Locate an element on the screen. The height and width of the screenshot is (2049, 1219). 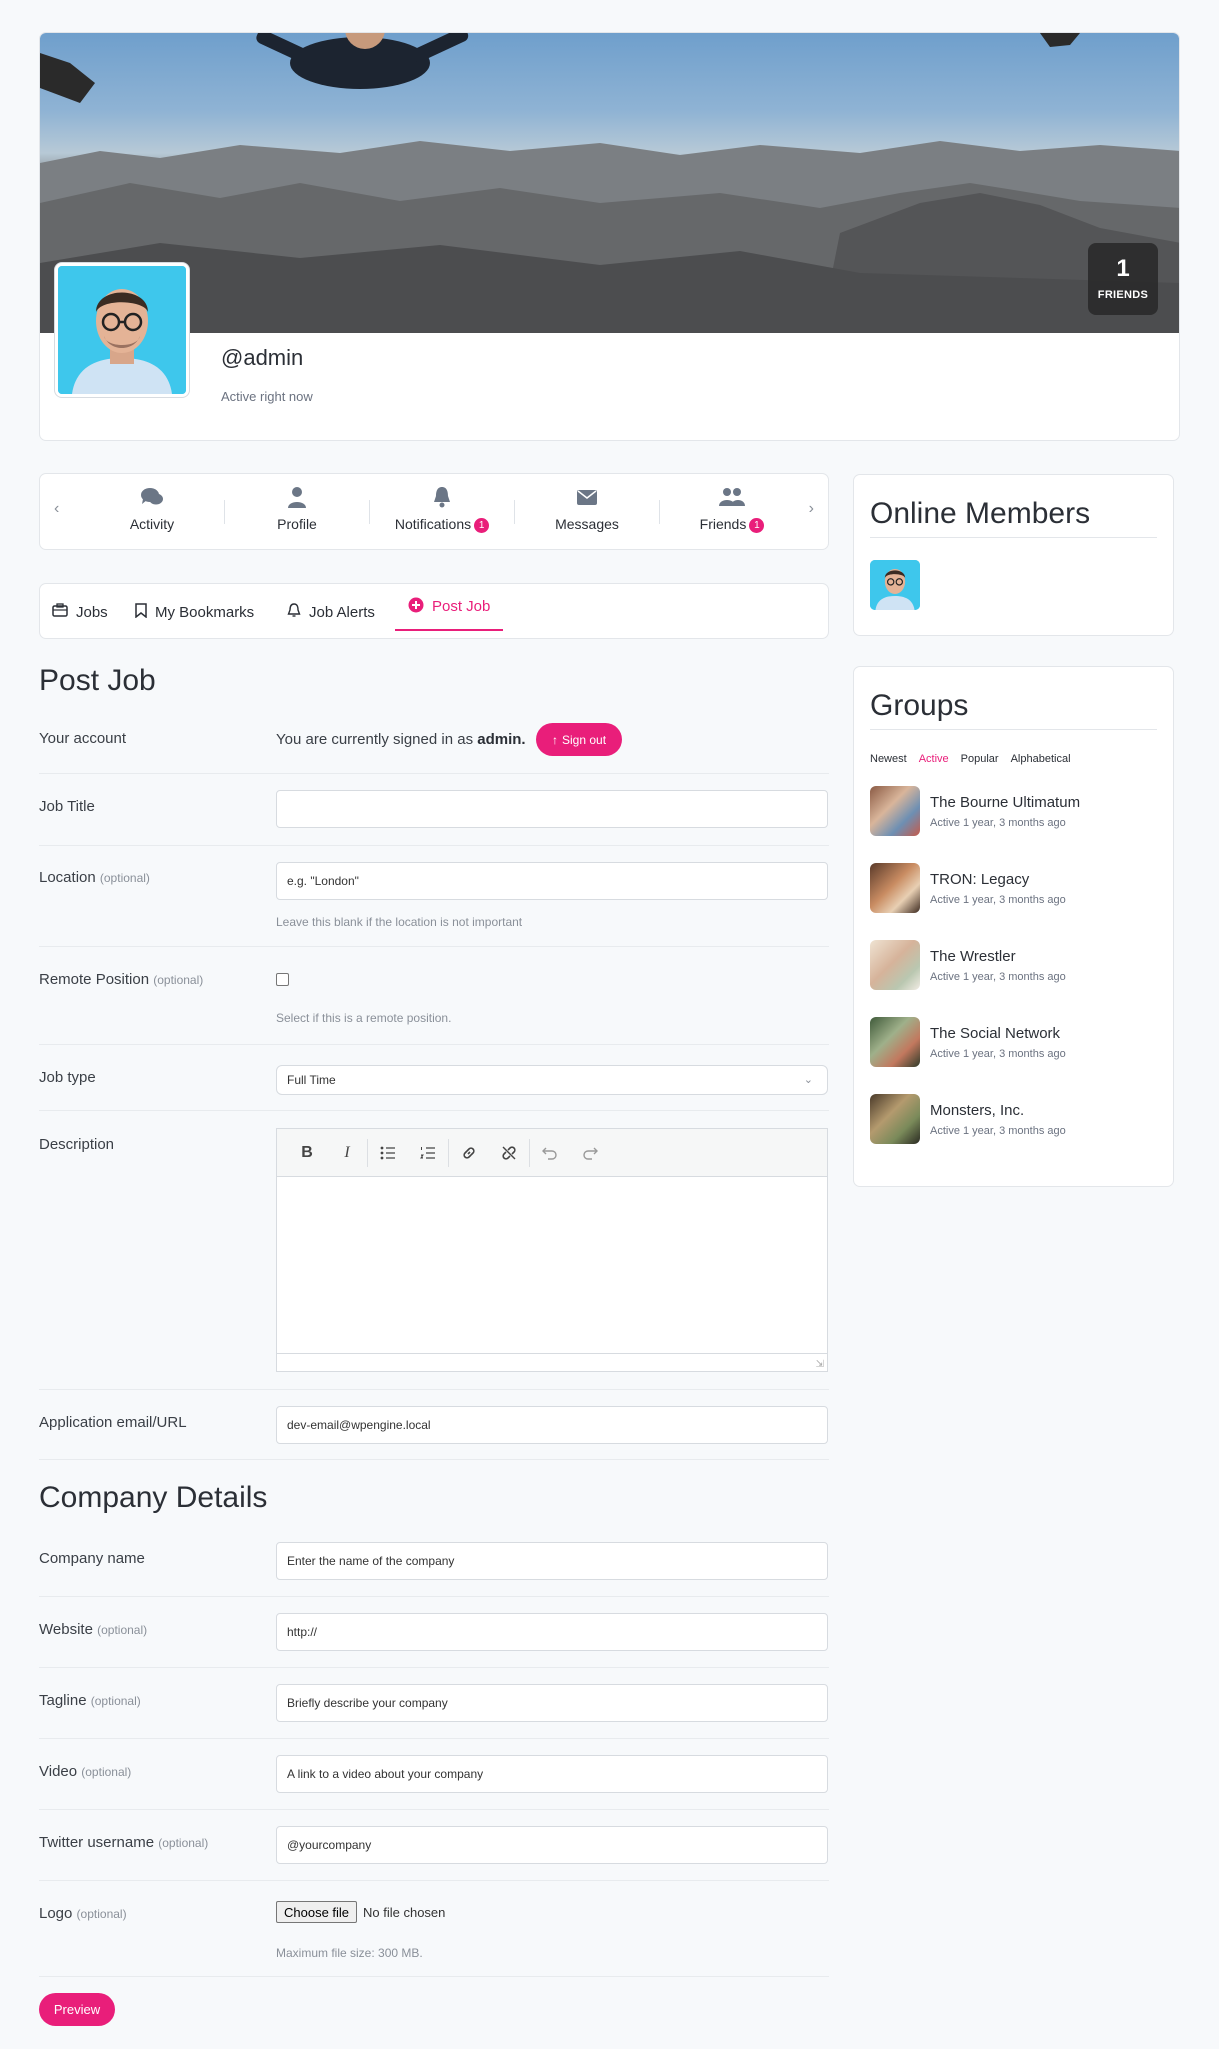
signed-in-text: You are currently signed in as admin. is located at coordinates (401, 739).